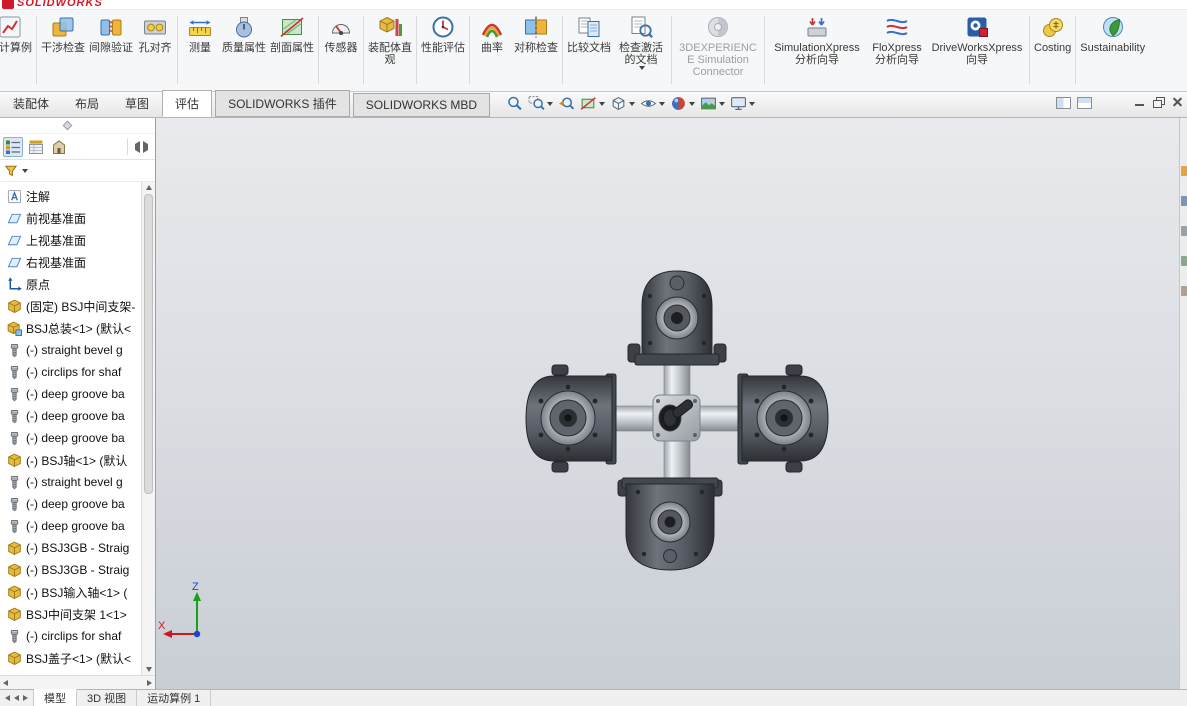  Describe the element at coordinates (148, 187) in the screenshot. I see `scroll-up-icon` at that location.